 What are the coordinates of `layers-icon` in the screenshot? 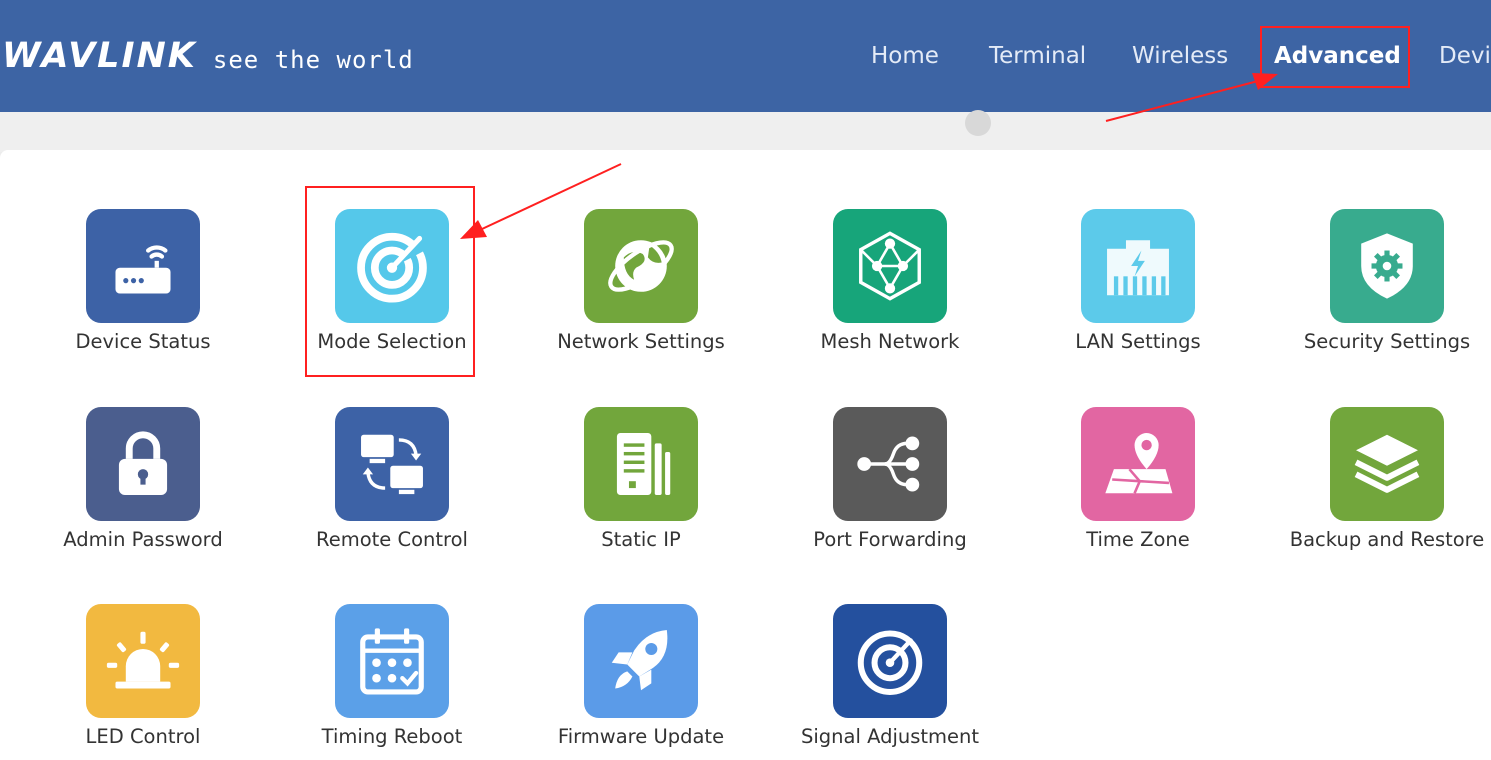 It's located at (1387, 464).